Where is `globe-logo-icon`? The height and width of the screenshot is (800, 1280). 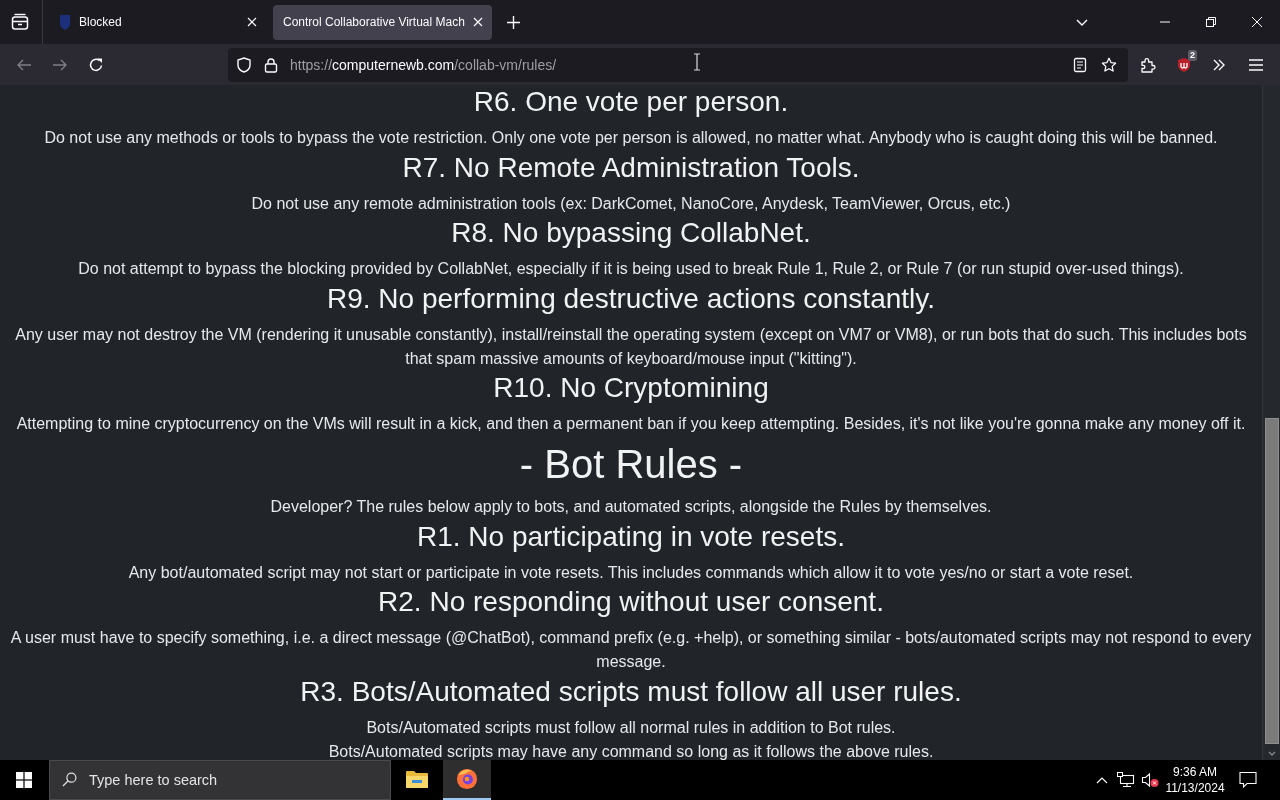 globe-logo-icon is located at coordinates (467, 779).